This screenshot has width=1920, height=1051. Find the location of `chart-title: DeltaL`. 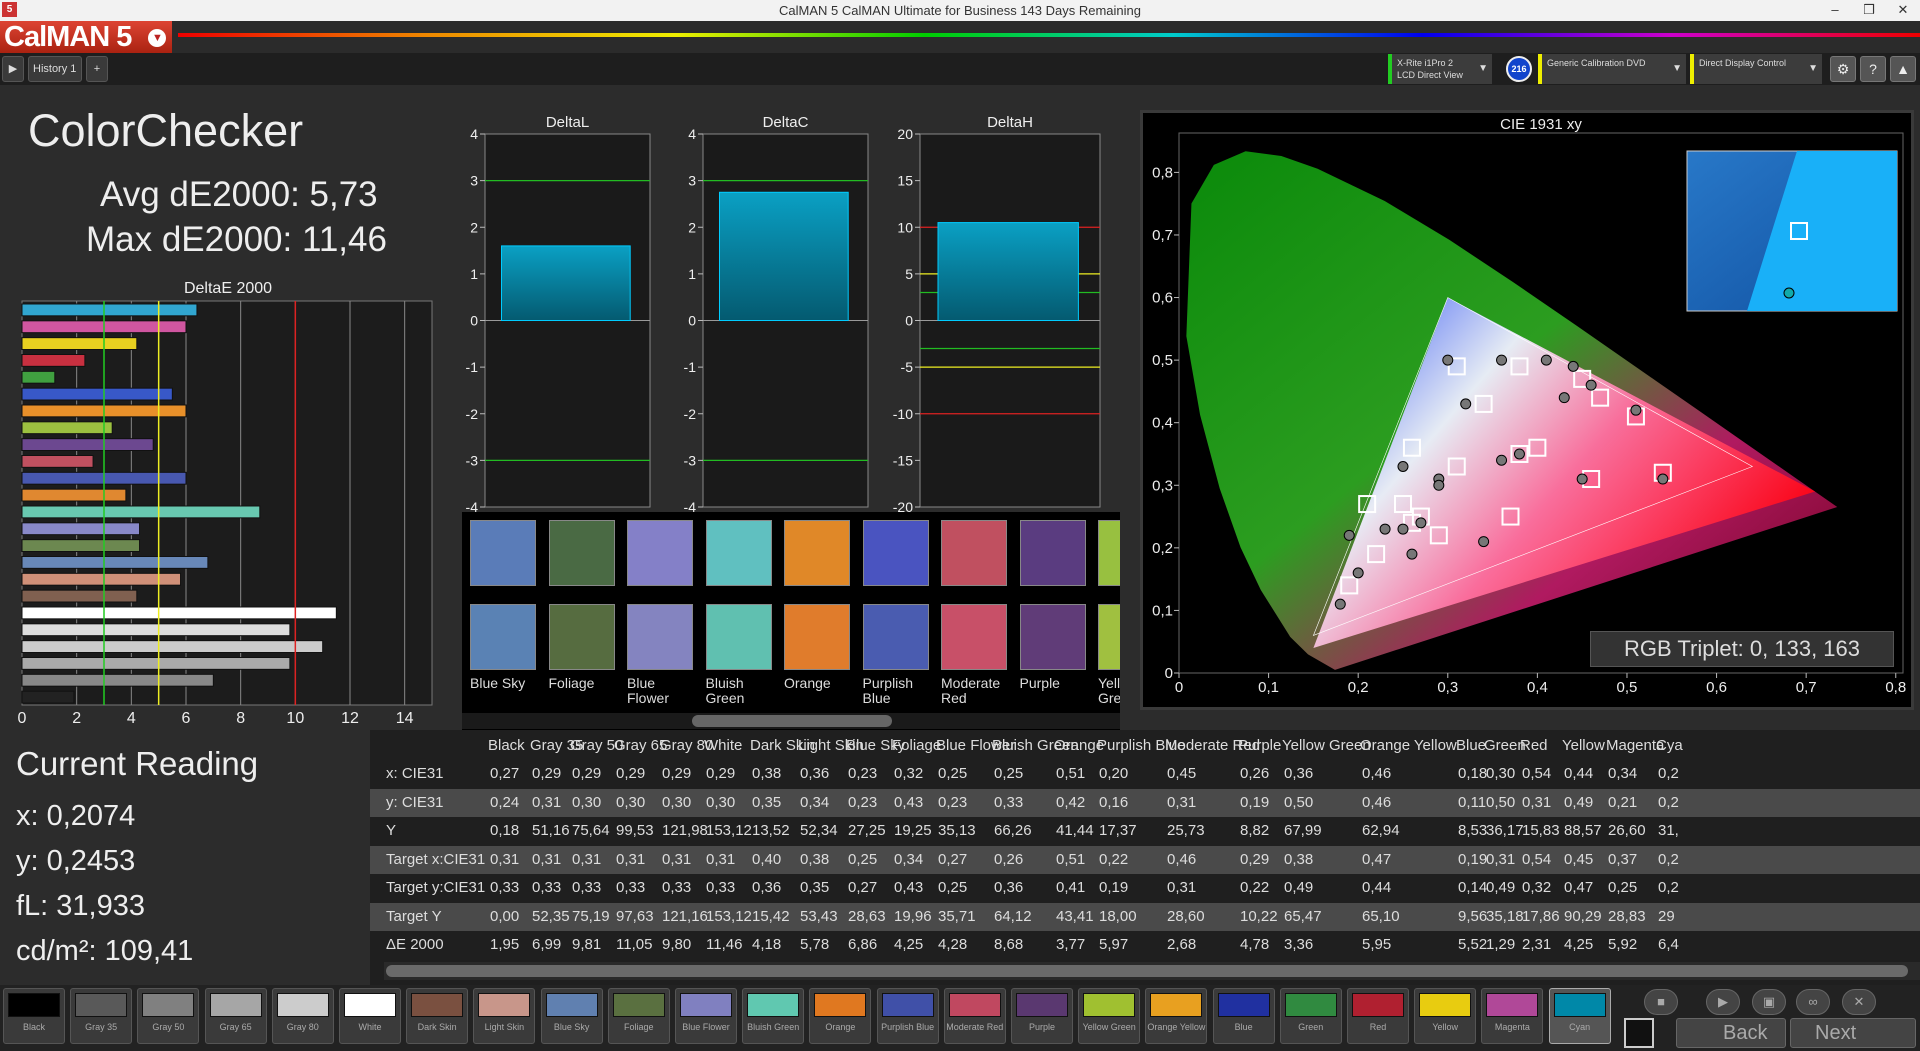

chart-title: DeltaL is located at coordinates (567, 122).